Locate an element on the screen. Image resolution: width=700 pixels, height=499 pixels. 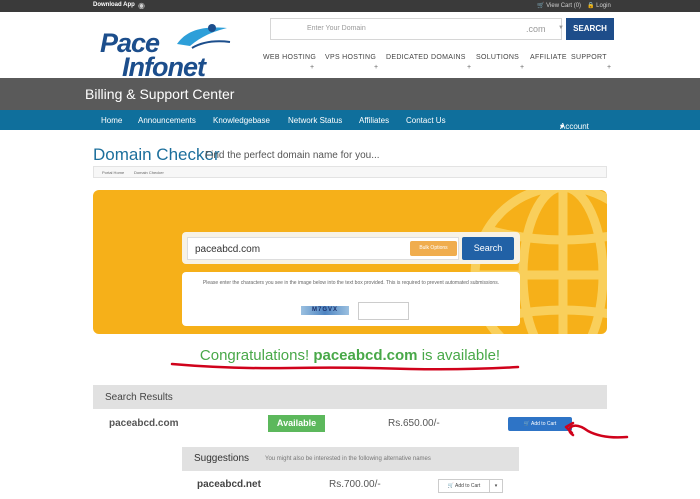
menu-network-status: Network Status is located at coordinates (315, 120).